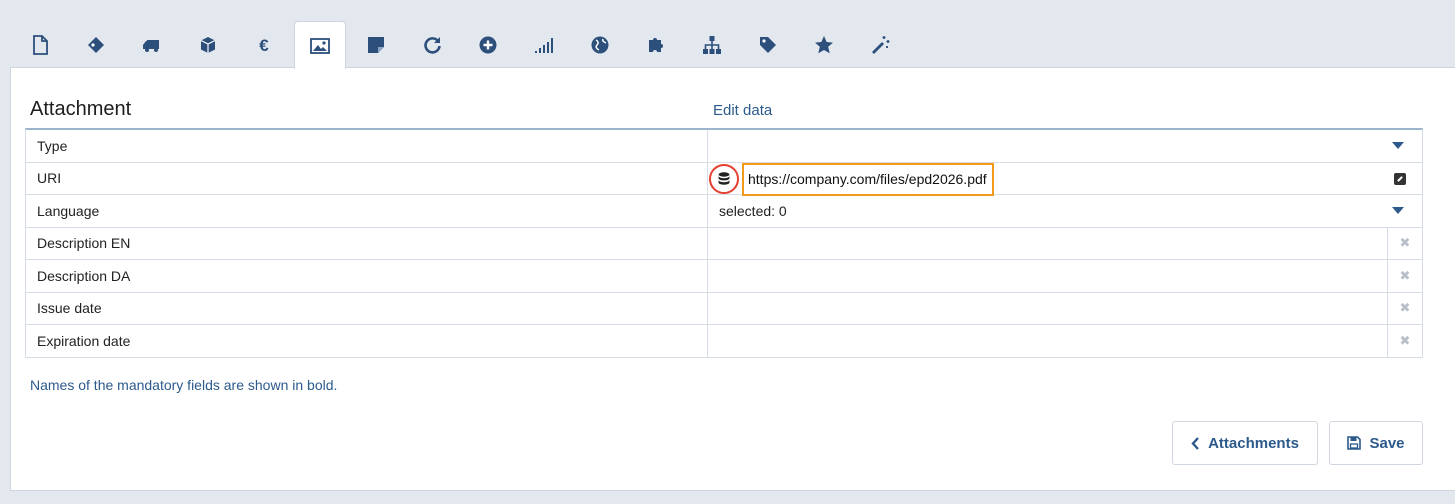  I want to click on field-row-issue-date: Issue date ✖, so click(724, 308).